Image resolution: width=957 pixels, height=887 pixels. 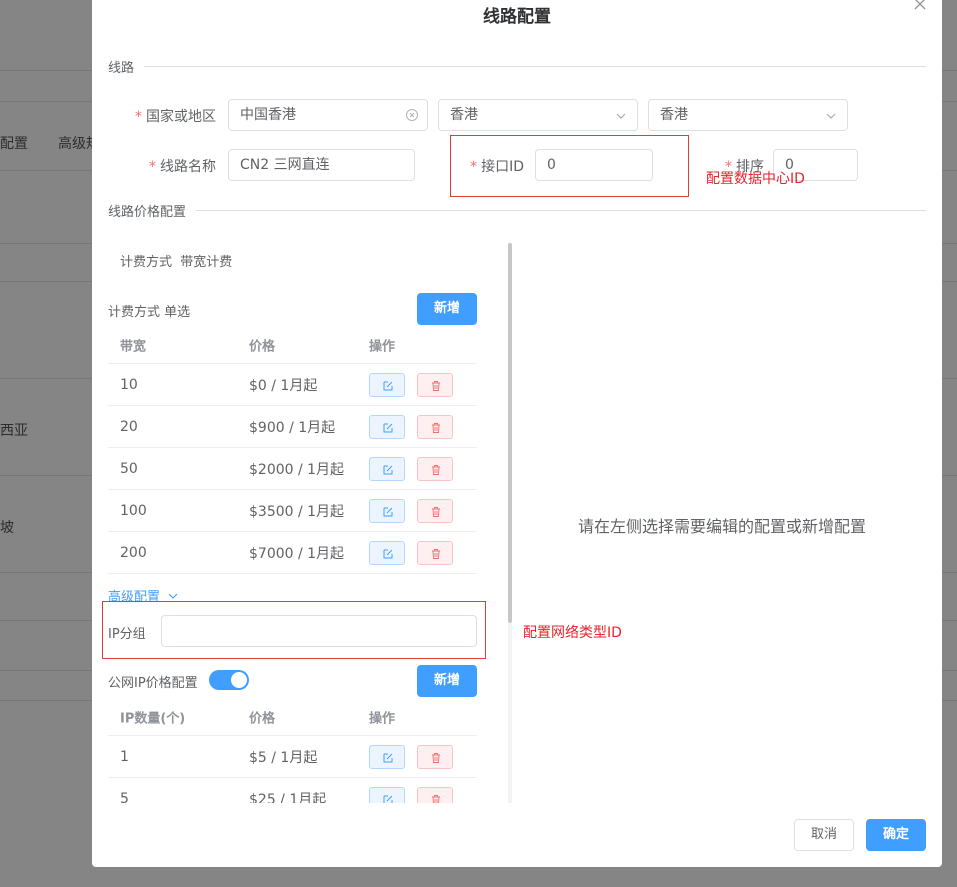 What do you see at coordinates (755, 179) in the screenshot?
I see `annotation-note-datacenter: 配置数据中心ID` at bounding box center [755, 179].